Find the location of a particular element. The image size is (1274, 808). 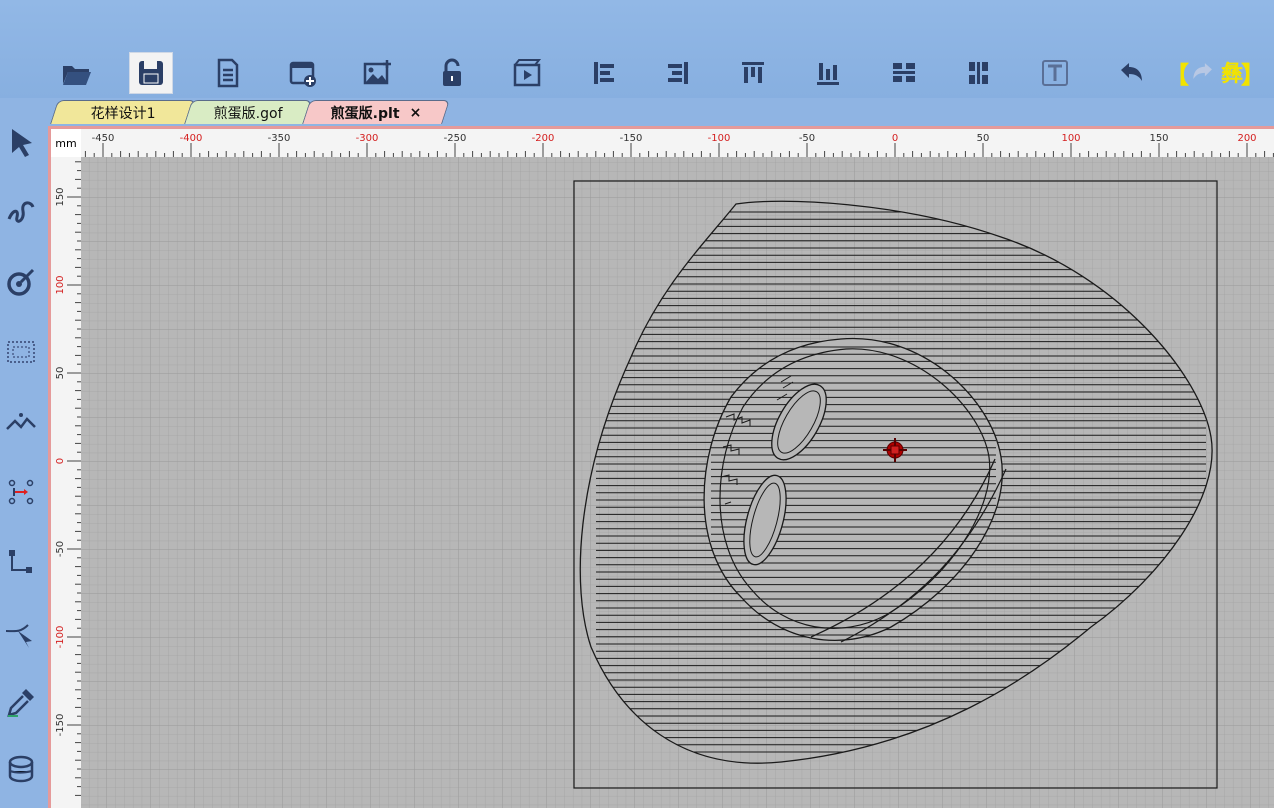

tab-label: 煎蛋版.plt is located at coordinates (365, 113).